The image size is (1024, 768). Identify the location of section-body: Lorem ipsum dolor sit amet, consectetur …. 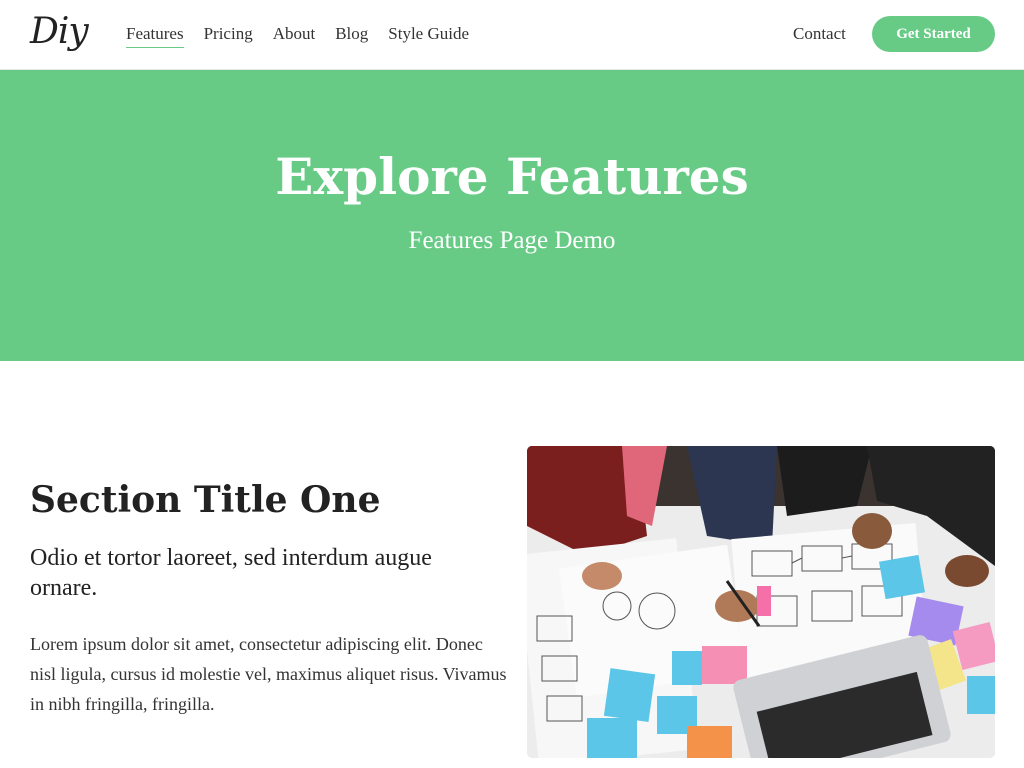
(268, 674).